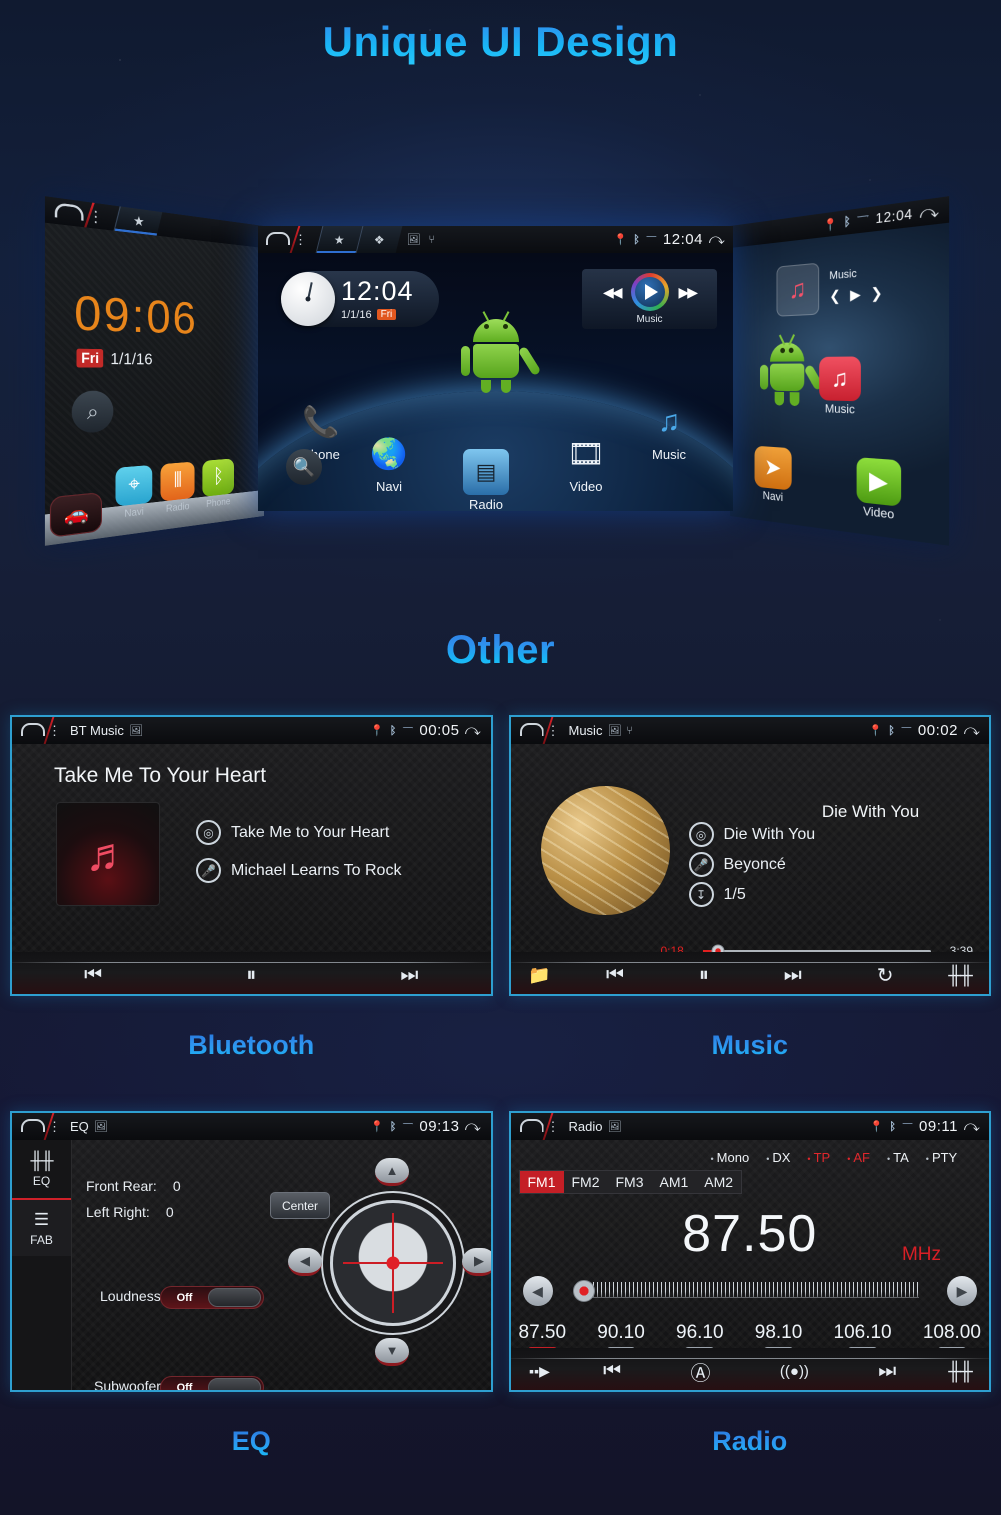 The width and height of the screenshot is (1001, 1515). I want to click on tab-eq: ╫╫ EQ, so click(41, 1169).